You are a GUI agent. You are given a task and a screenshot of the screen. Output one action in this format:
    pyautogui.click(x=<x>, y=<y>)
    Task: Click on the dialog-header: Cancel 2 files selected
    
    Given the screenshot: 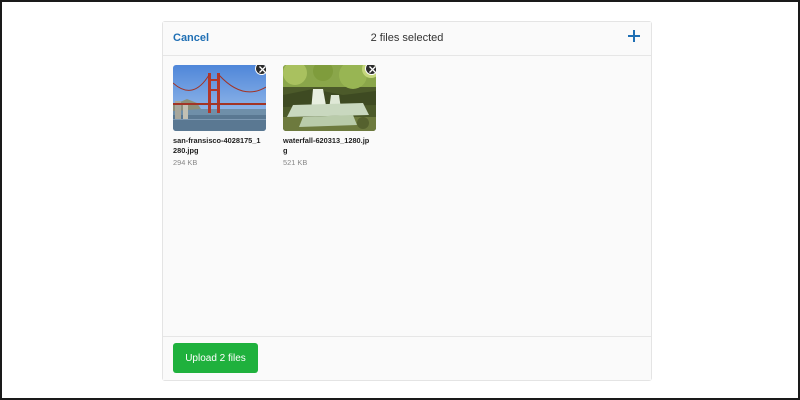 What is the action you would take?
    pyautogui.click(x=407, y=39)
    